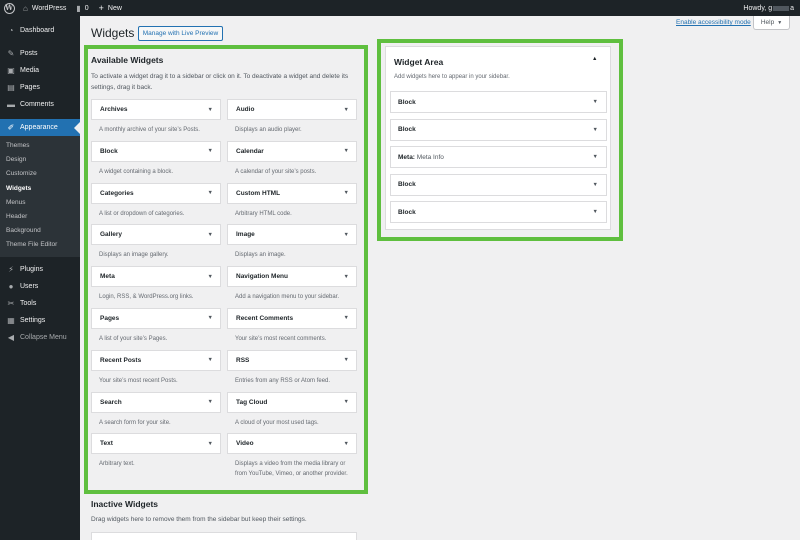  I want to click on home-icon: ⌂, so click(25, 8).